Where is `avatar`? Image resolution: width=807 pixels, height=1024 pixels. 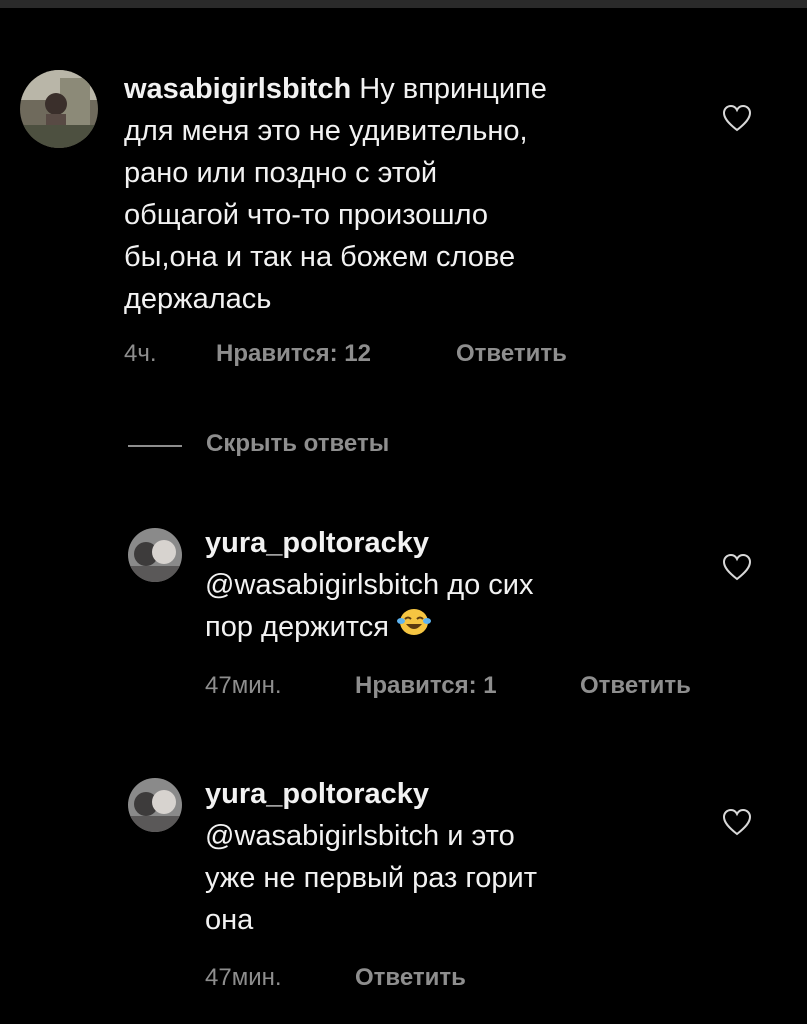 avatar is located at coordinates (59, 109).